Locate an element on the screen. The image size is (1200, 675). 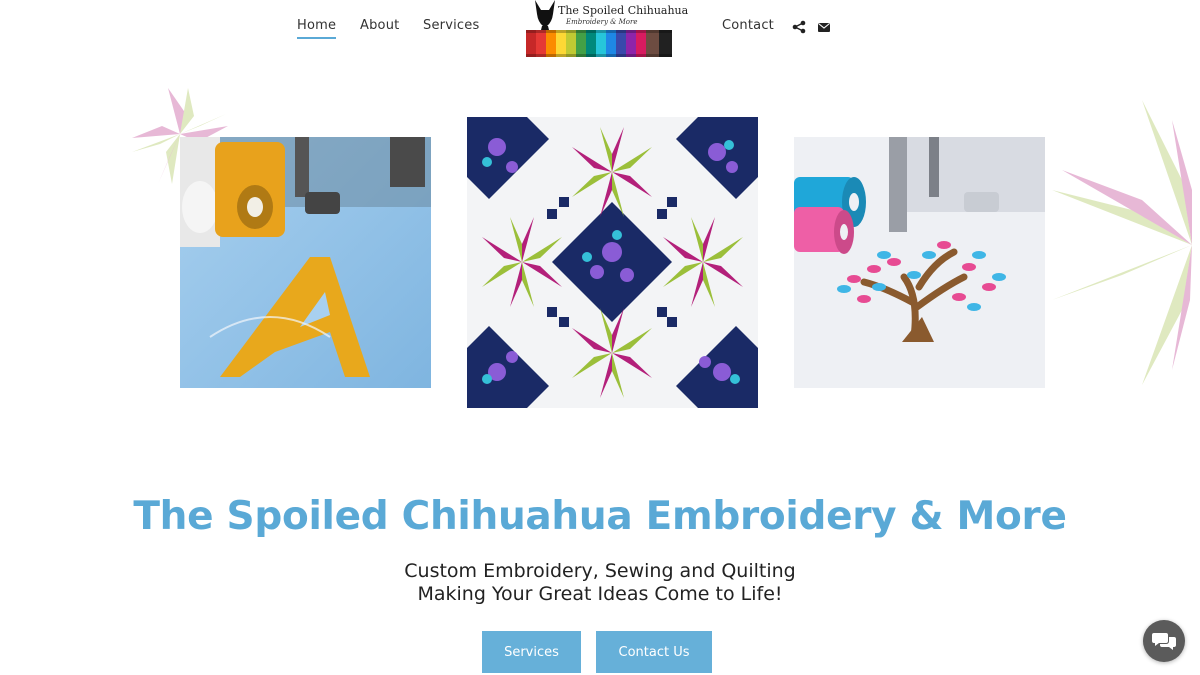
services-button: Services is located at coordinates (531, 652).